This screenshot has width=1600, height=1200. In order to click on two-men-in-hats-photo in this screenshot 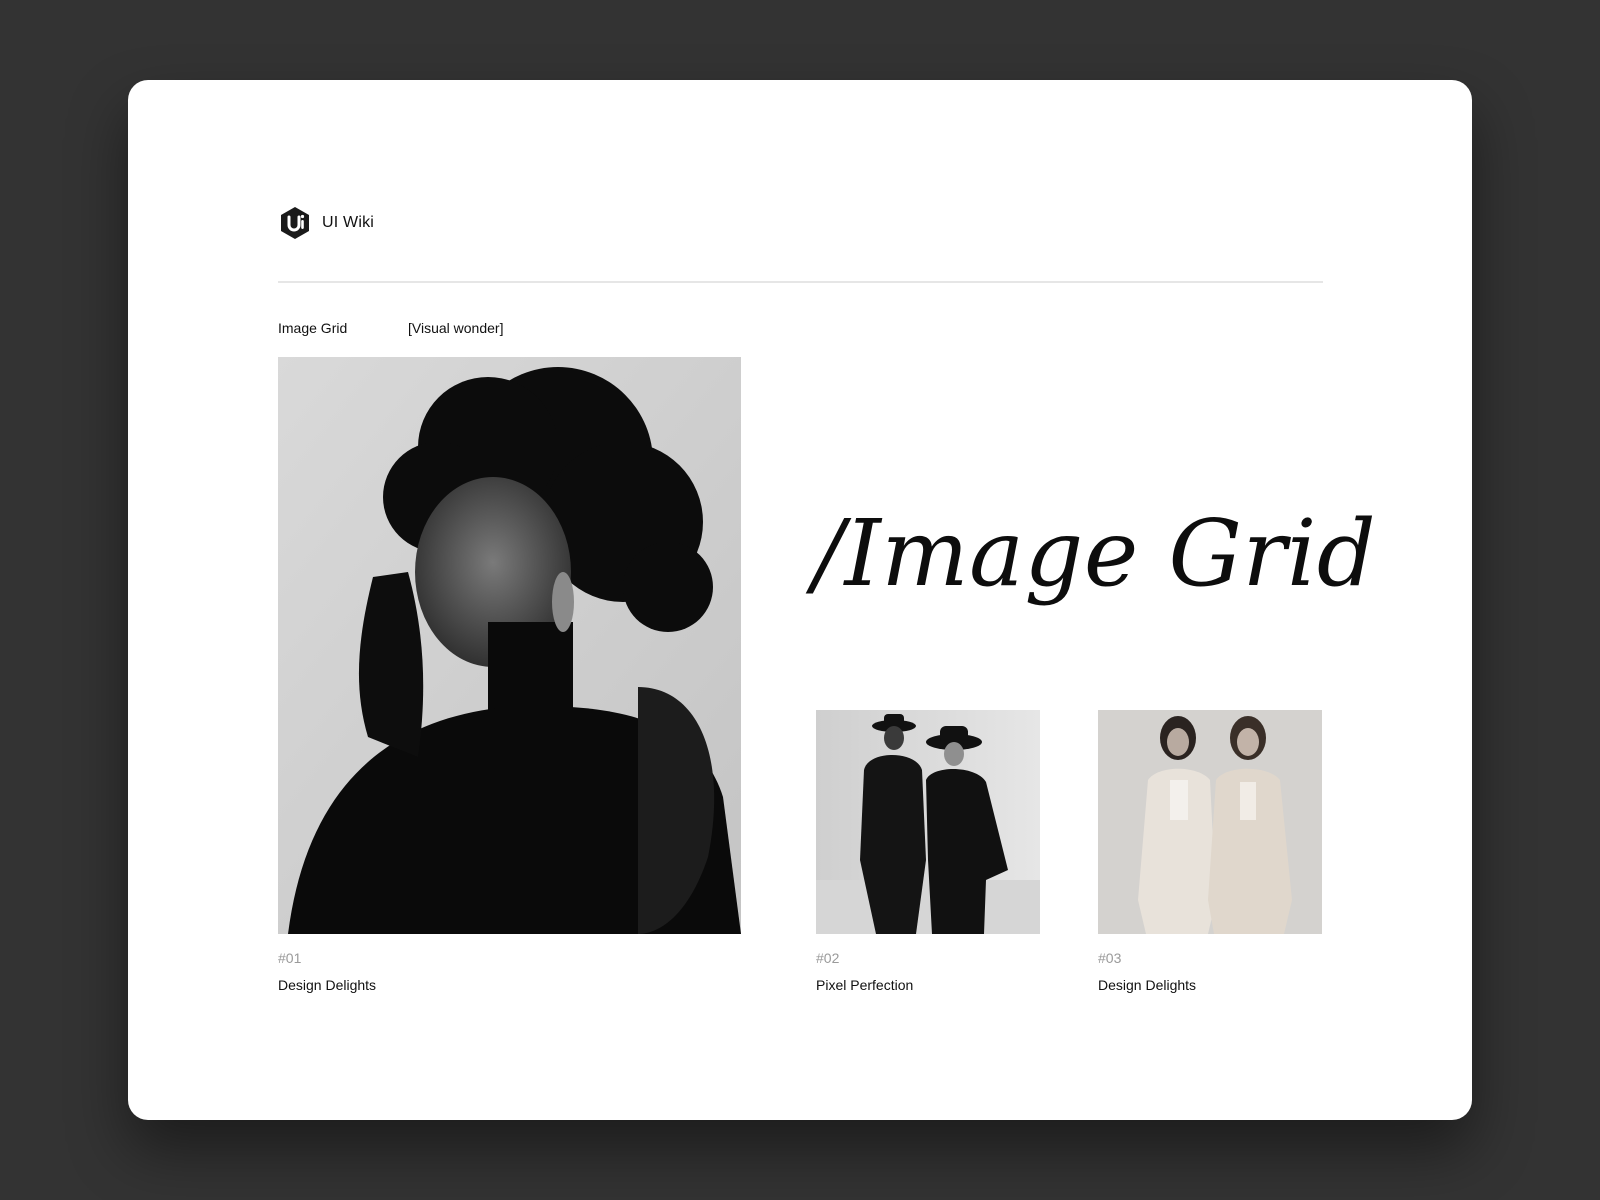, I will do `click(928, 822)`.